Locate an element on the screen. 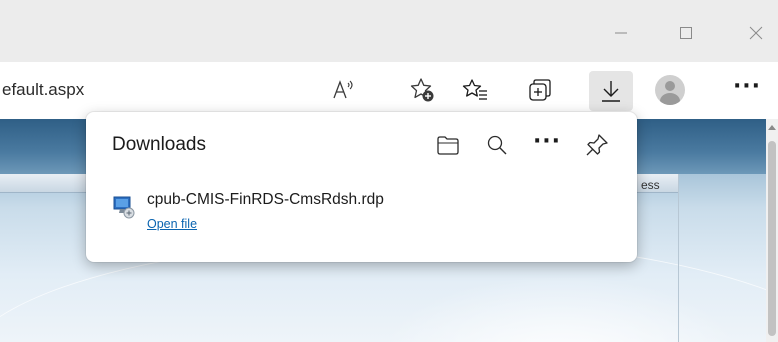 This screenshot has height=342, width=778. add-favorite-icon is located at coordinates (422, 90).